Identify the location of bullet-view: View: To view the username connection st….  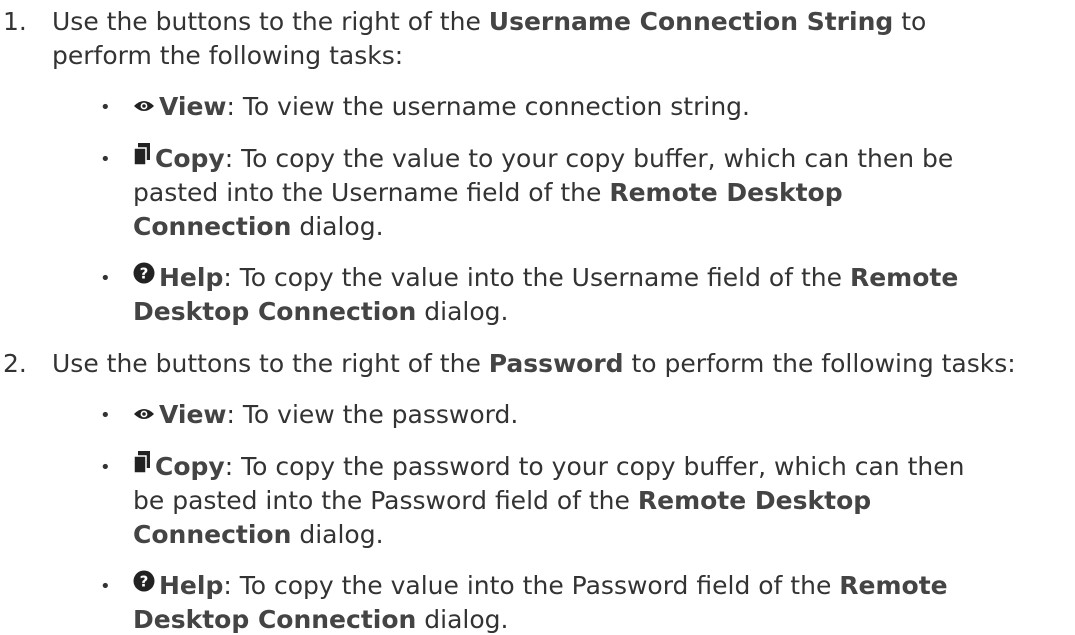
(441, 107).